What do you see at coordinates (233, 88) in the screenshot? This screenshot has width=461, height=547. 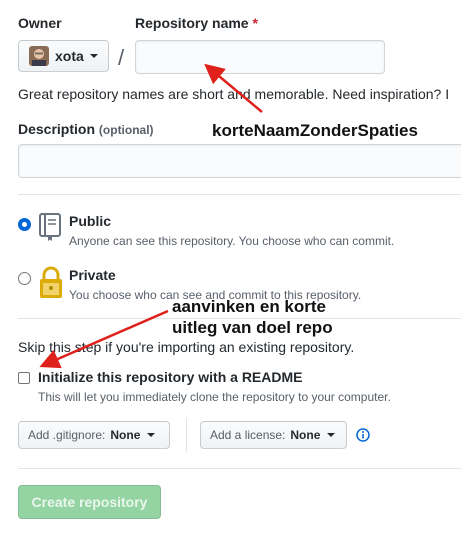 I see `arrow-to-repo-name` at bounding box center [233, 88].